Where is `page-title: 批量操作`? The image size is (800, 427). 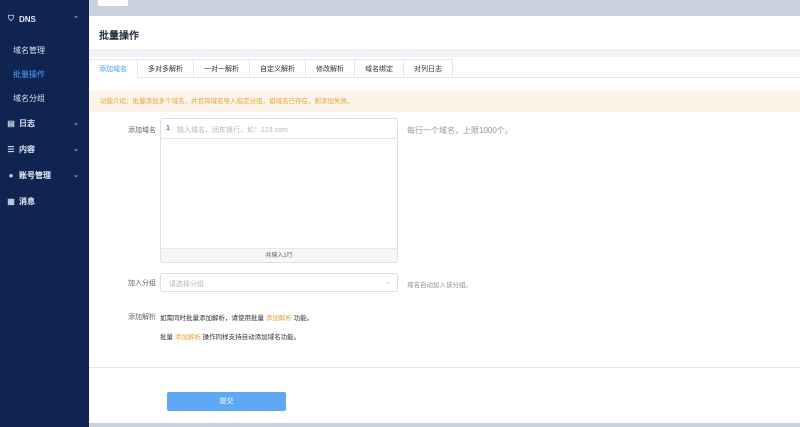
page-title: 批量操作 is located at coordinates (119, 36).